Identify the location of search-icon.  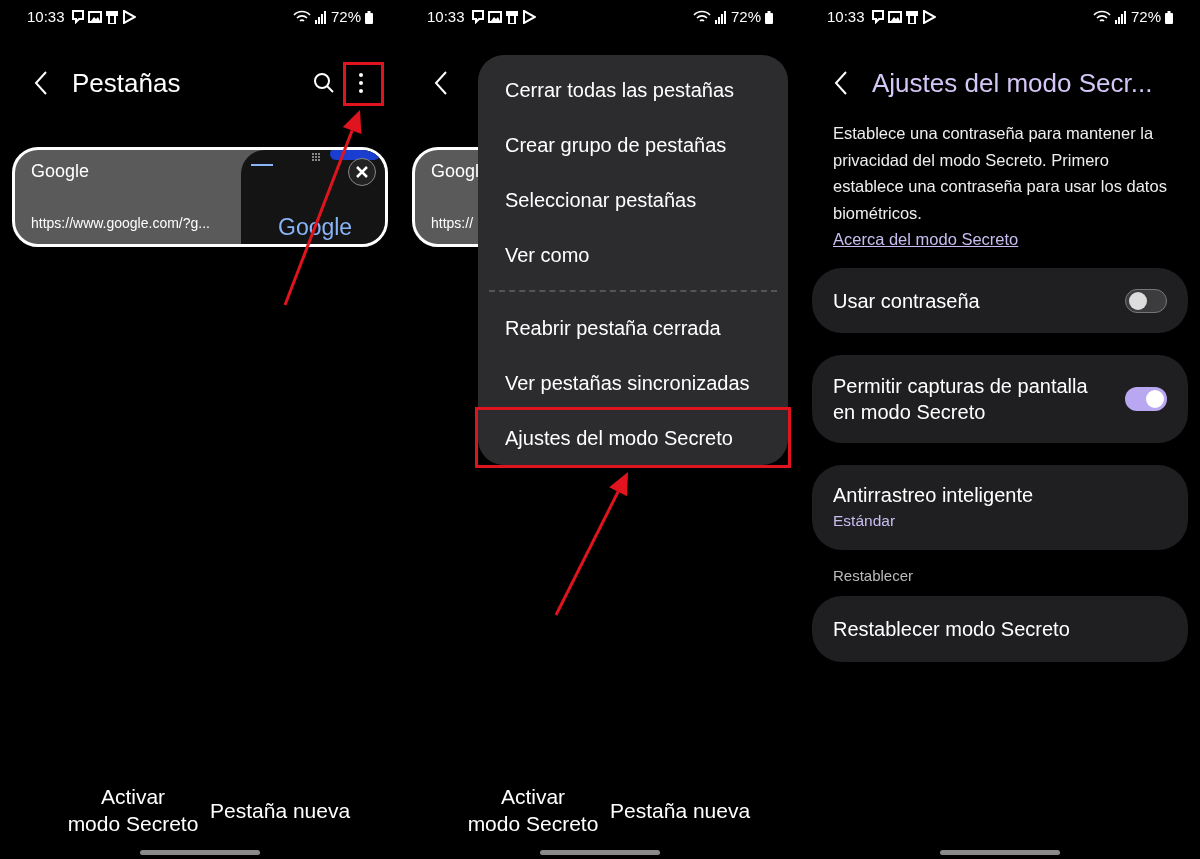
(324, 83).